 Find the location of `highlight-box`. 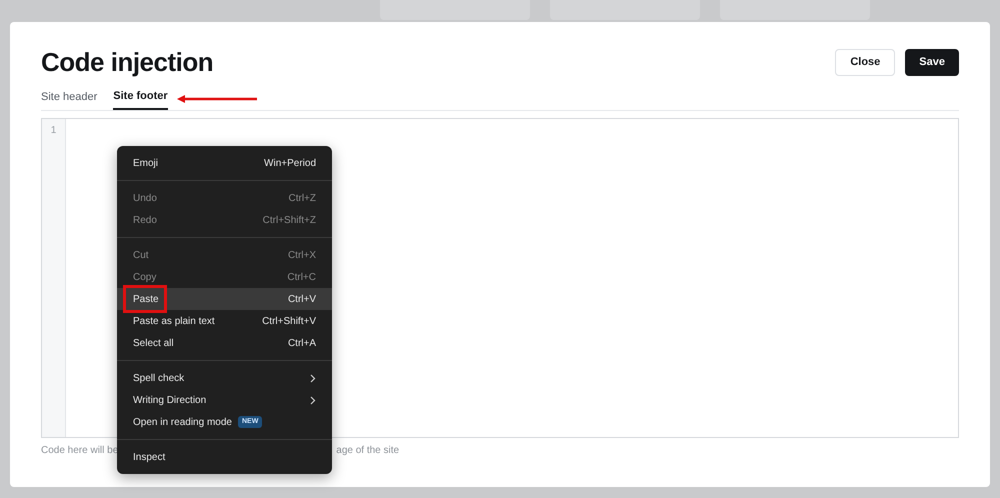

highlight-box is located at coordinates (145, 299).